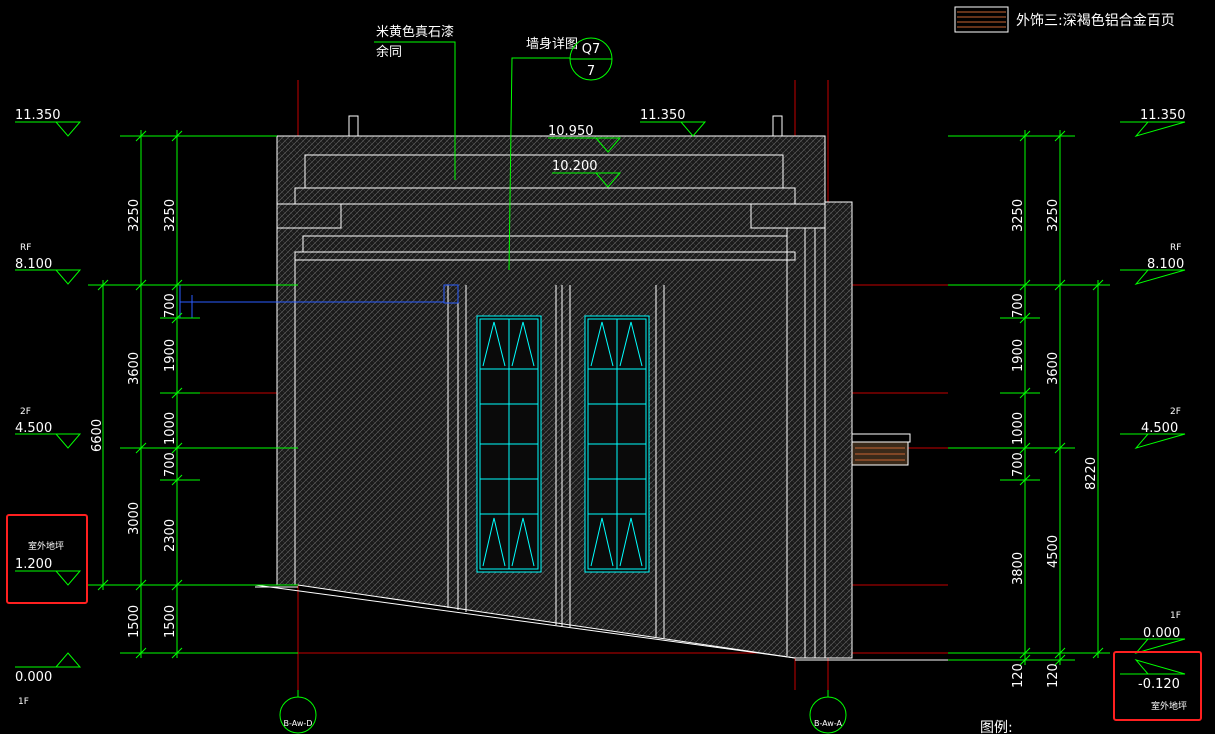  What do you see at coordinates (1175, 412) in the screenshot?
I see `f2-label-right: 2F` at bounding box center [1175, 412].